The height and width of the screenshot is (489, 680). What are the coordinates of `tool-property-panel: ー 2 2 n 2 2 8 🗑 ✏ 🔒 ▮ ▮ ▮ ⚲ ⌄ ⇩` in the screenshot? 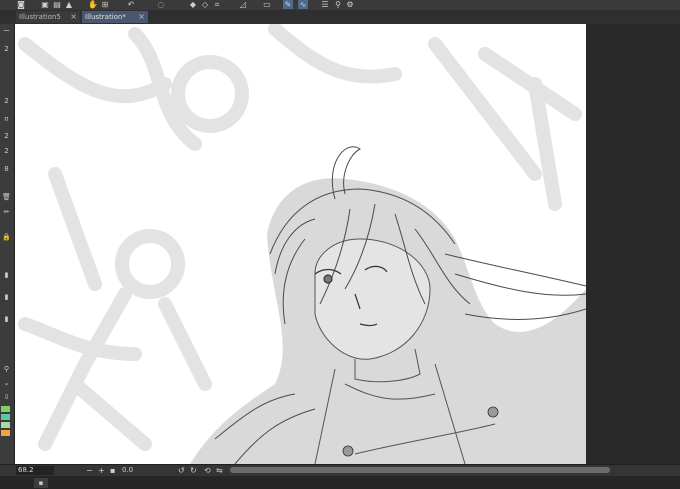 It's located at (7, 244).